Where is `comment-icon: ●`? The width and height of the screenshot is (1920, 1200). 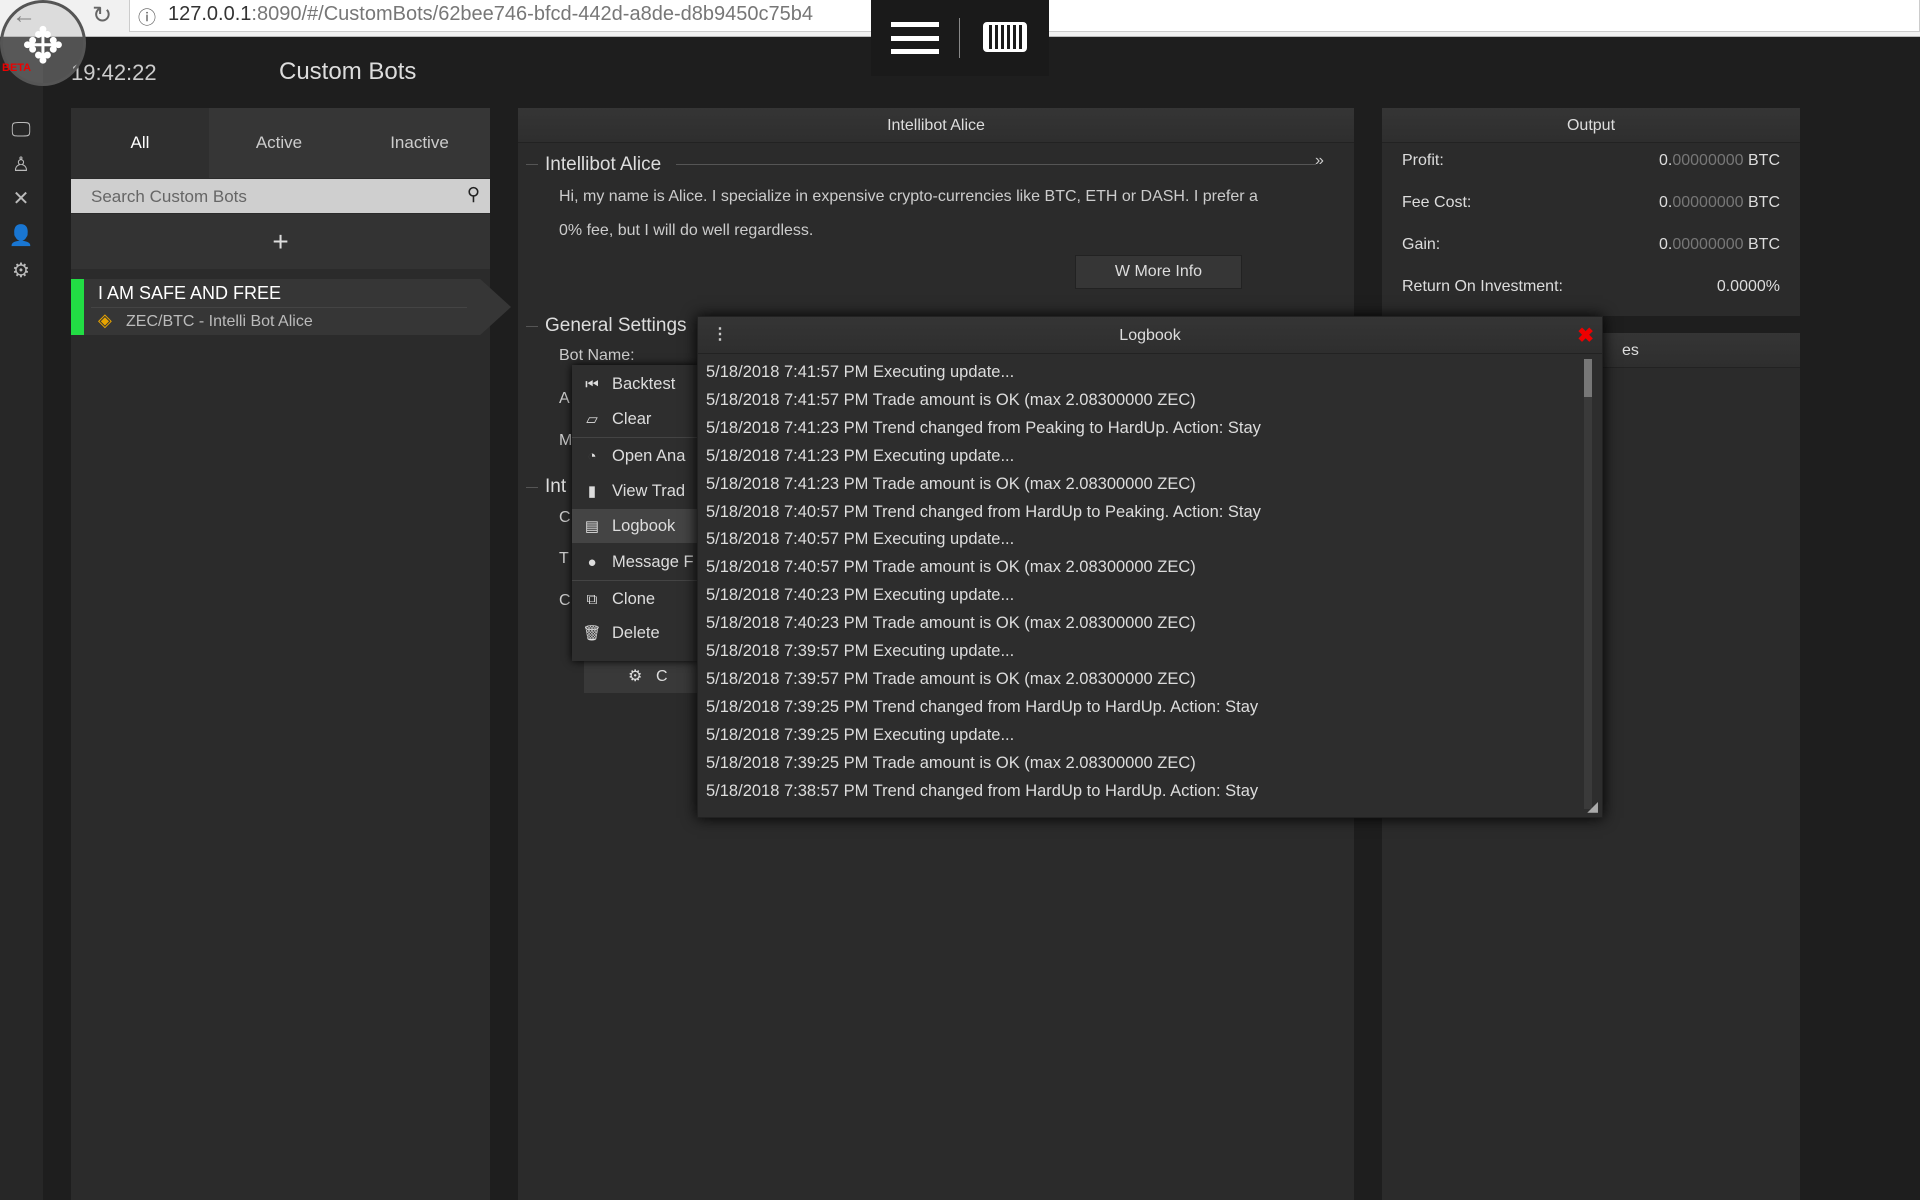 comment-icon: ● is located at coordinates (592, 562).